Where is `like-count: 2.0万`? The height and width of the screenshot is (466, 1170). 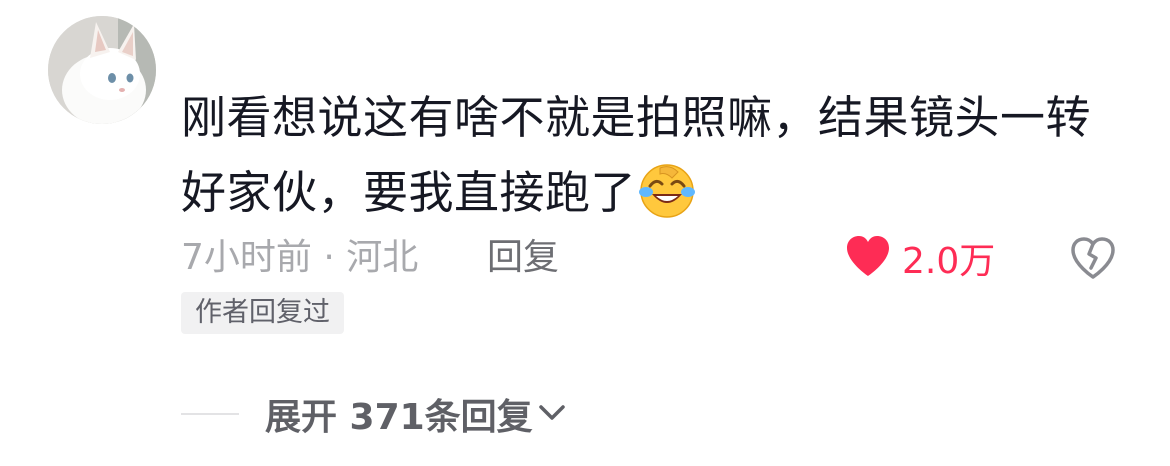 like-count: 2.0万 is located at coordinates (949, 261).